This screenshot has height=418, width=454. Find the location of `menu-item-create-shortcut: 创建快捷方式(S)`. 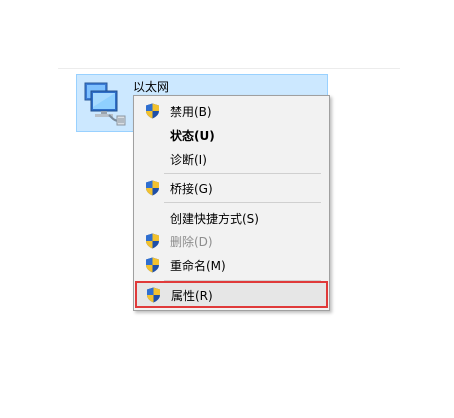

menu-item-create-shortcut: 创建快捷方式(S) is located at coordinates (231, 218).